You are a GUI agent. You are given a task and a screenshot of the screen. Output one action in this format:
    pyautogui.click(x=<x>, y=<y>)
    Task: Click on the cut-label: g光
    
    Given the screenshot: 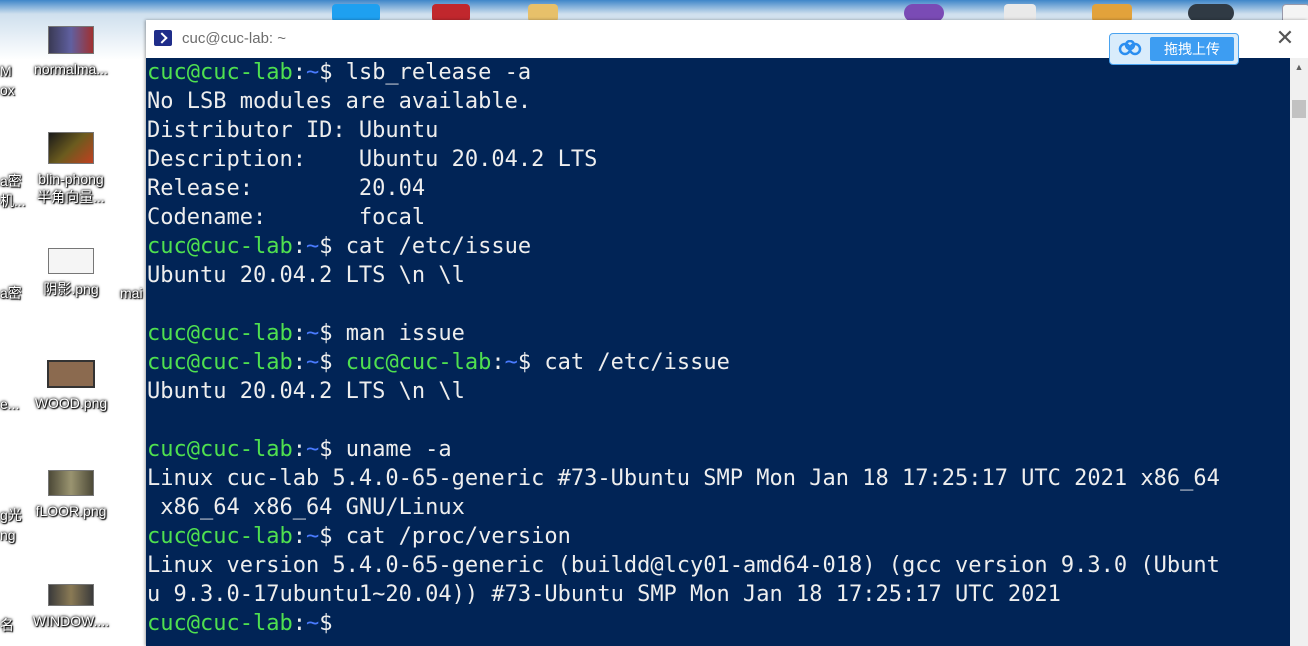 What is the action you would take?
    pyautogui.click(x=11, y=515)
    